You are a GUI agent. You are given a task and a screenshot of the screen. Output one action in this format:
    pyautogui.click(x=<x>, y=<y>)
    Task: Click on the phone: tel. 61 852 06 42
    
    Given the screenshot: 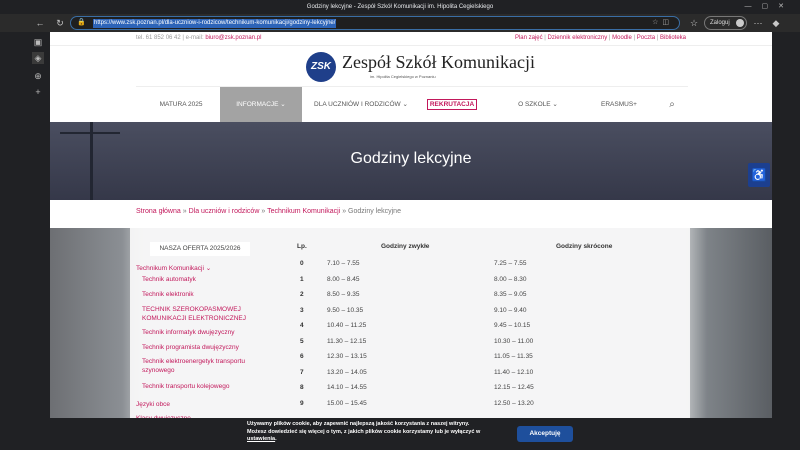 What is the action you would take?
    pyautogui.click(x=158, y=38)
    